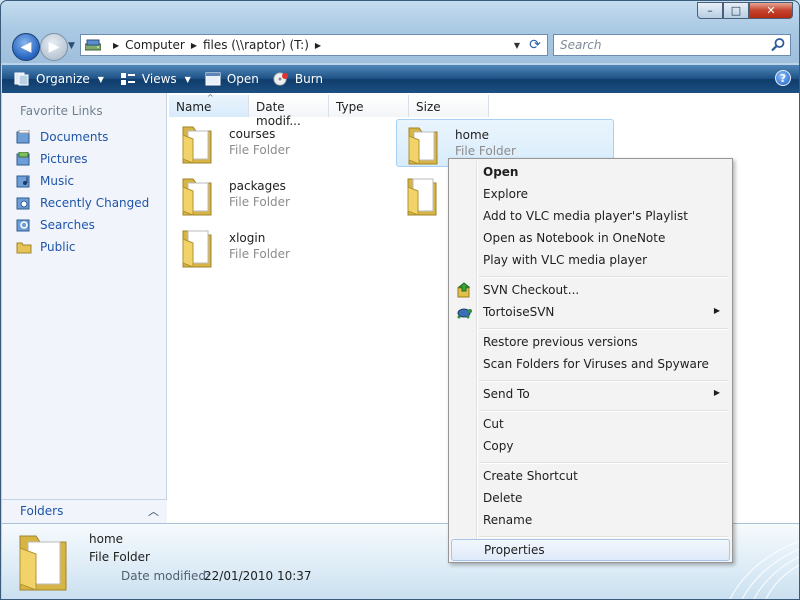  Describe the element at coordinates (23, 181) in the screenshot. I see `music-icon` at that location.